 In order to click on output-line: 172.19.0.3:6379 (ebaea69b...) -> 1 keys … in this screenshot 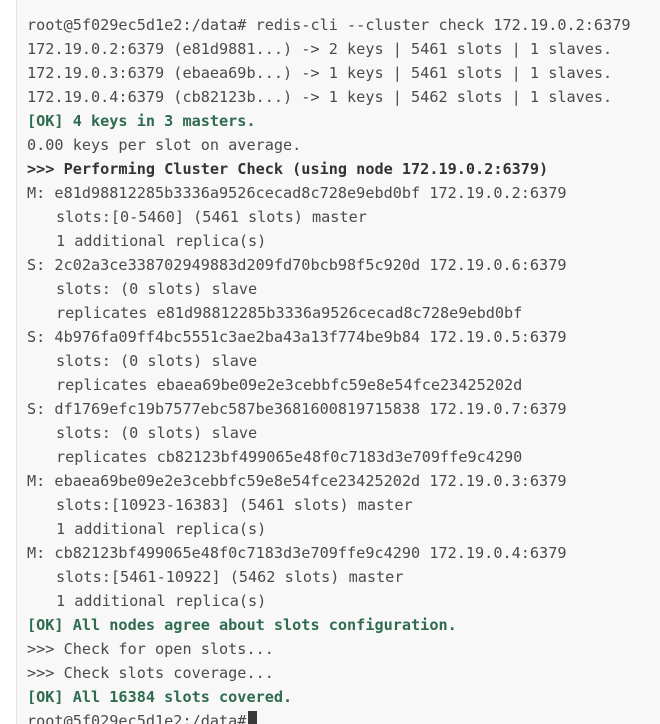, I will do `click(320, 73)`.